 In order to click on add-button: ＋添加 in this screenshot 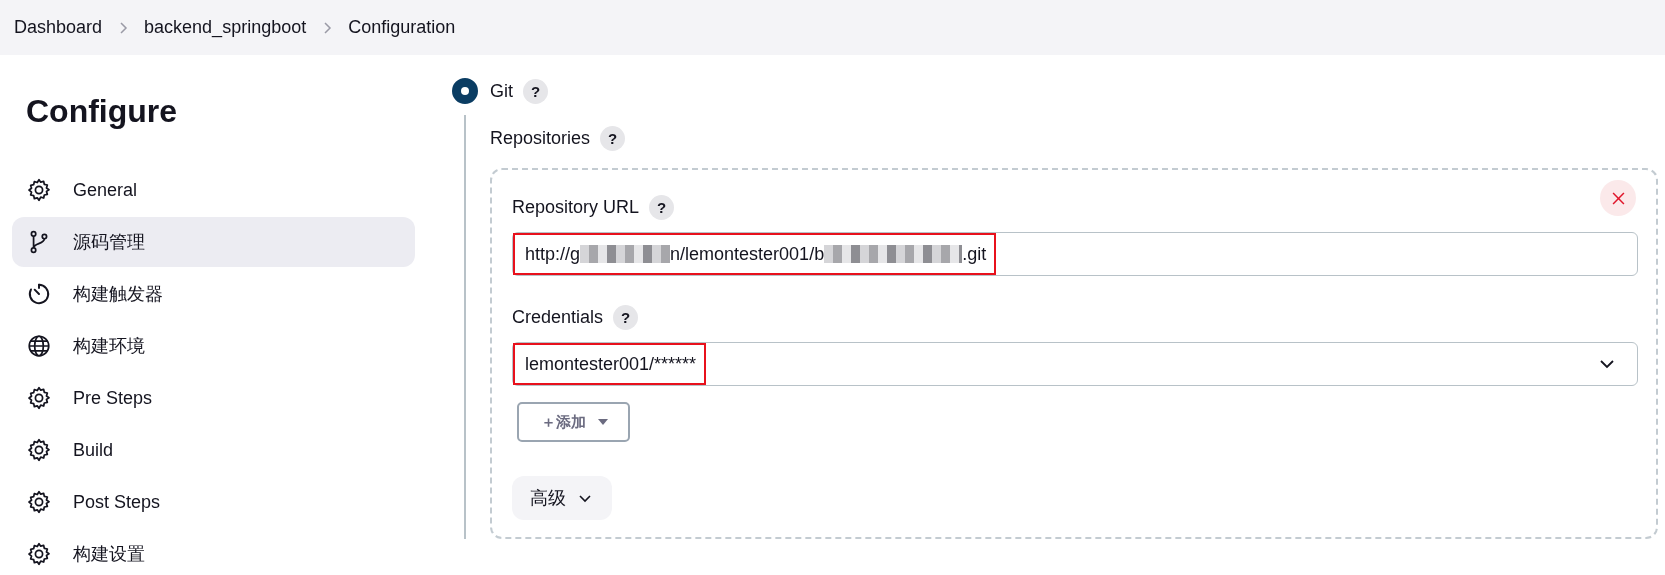, I will do `click(573, 422)`.